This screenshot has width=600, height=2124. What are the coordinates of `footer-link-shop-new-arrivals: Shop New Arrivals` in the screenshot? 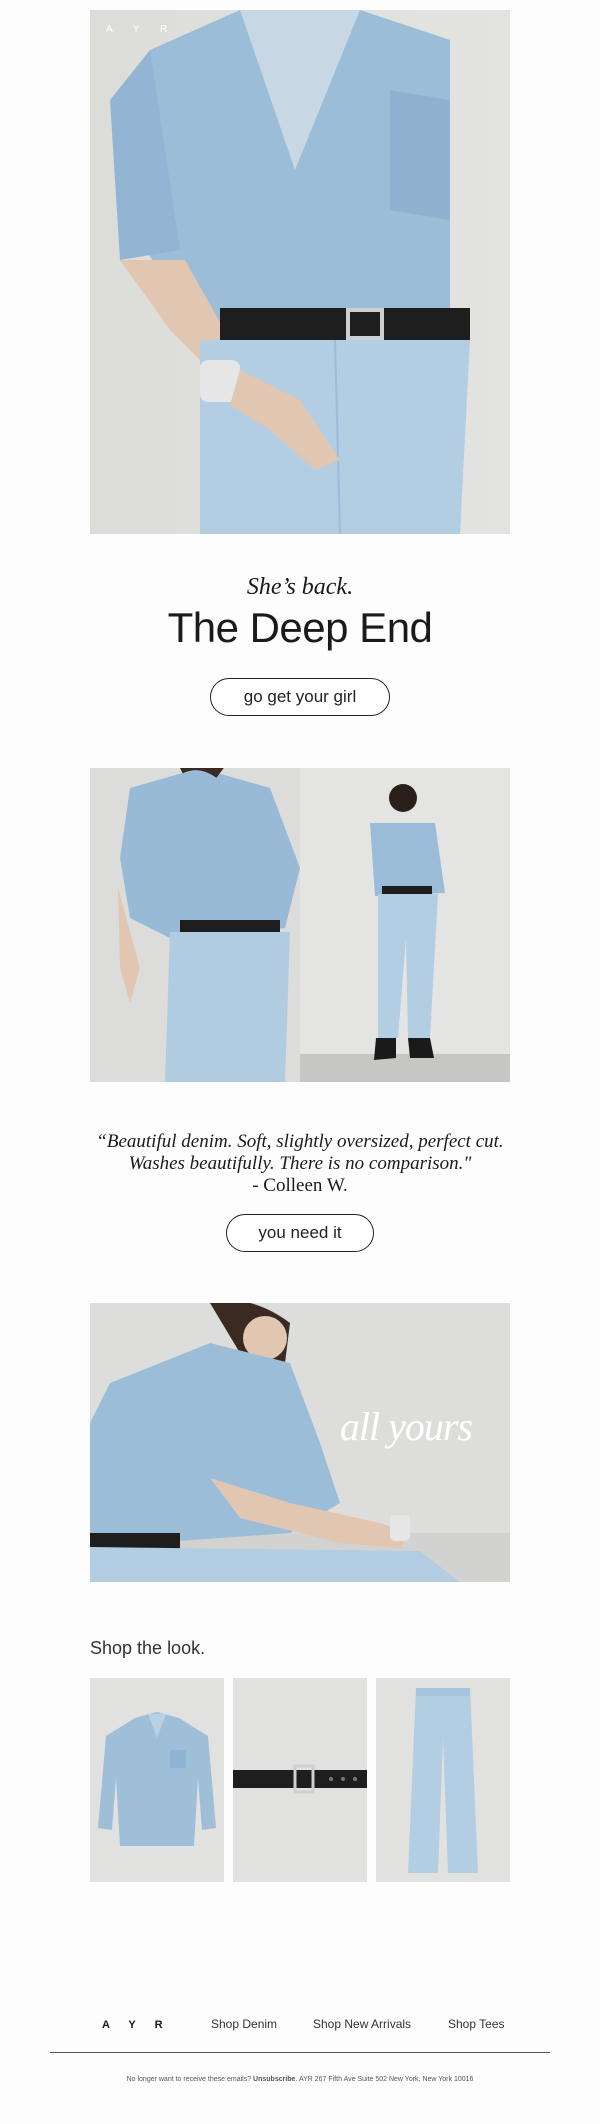 It's located at (362, 2024).